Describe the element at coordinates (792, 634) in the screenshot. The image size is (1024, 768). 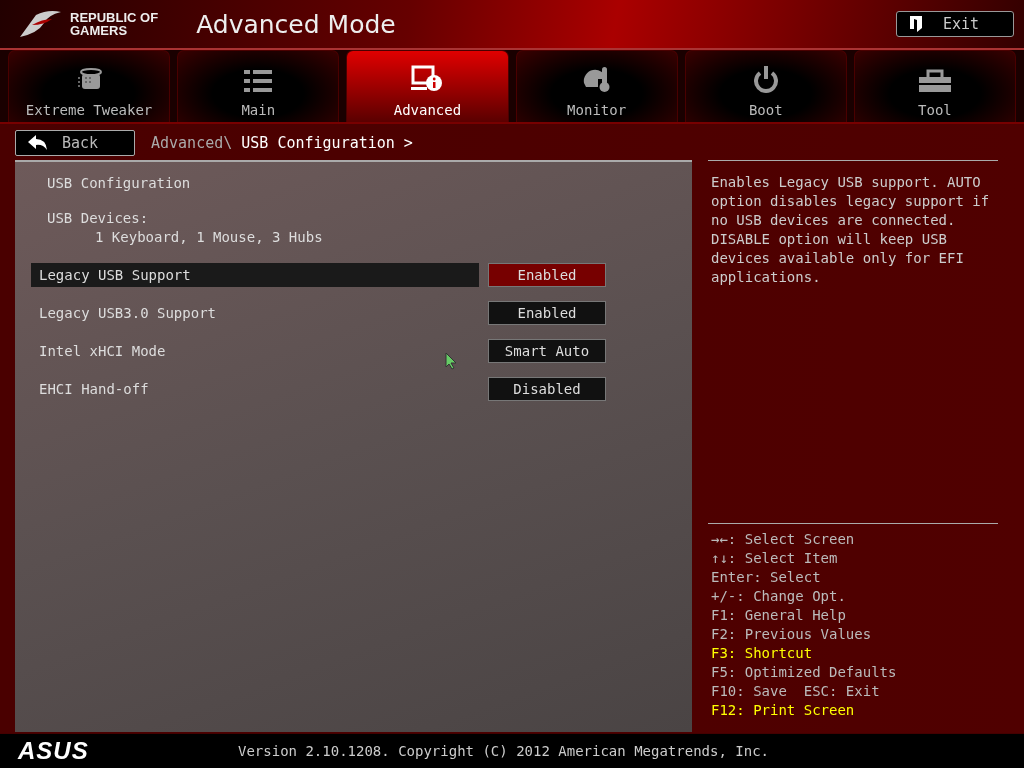
I see `key-hint: F2: Previous Values` at that location.